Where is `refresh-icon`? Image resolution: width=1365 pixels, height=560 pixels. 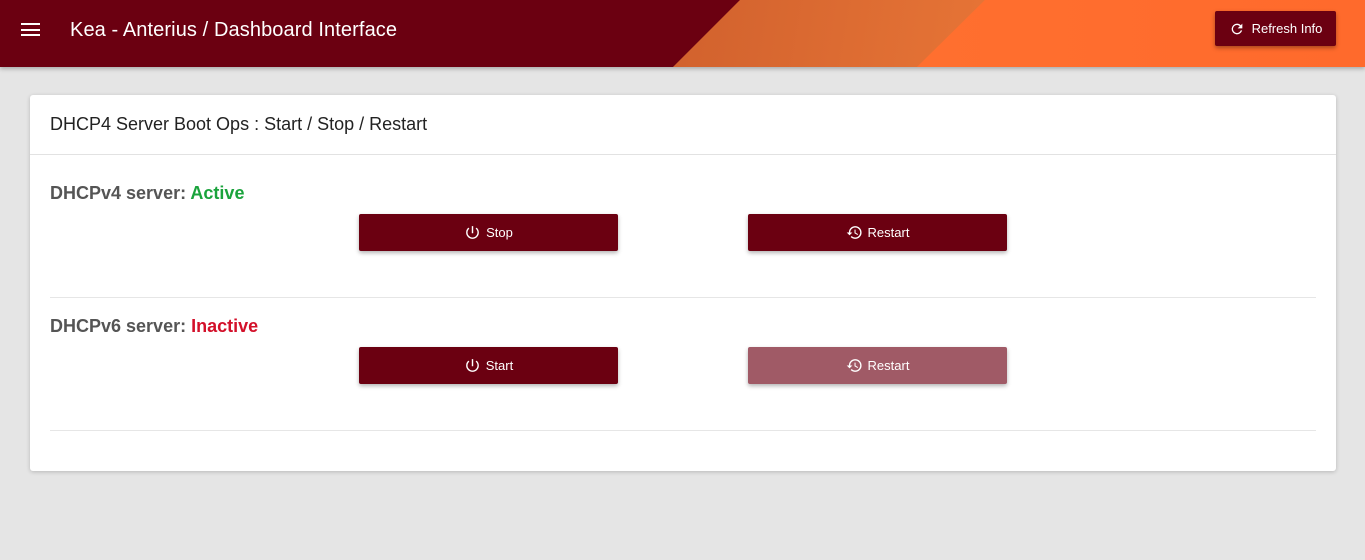 refresh-icon is located at coordinates (1237, 29).